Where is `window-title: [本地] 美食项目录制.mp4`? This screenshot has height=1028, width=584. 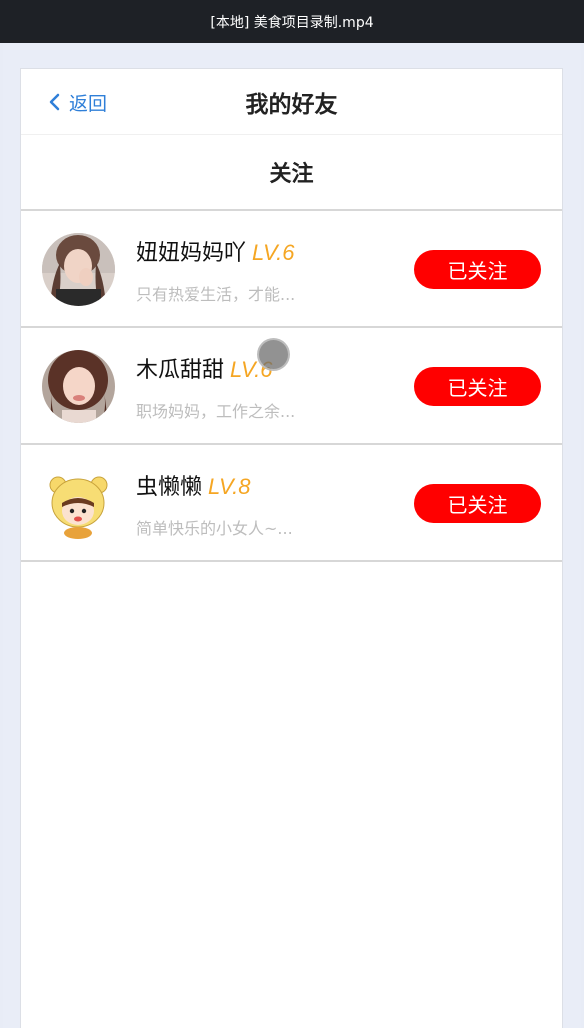
window-title: [本地] 美食项目录制.mp4 is located at coordinates (292, 22).